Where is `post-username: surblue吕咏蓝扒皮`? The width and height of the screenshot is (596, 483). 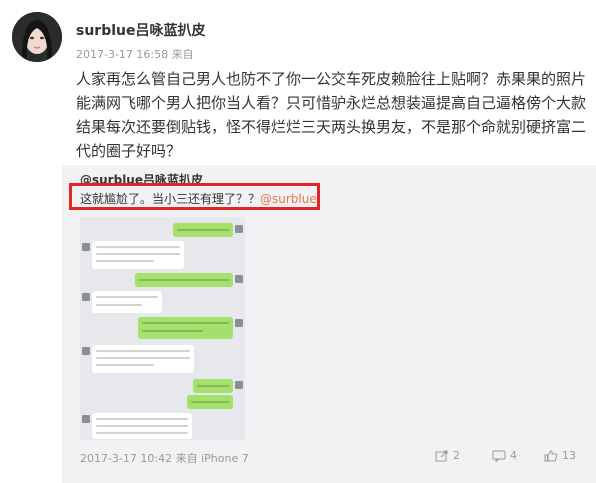 post-username: surblue吕咏蓝扒皮 is located at coordinates (141, 30).